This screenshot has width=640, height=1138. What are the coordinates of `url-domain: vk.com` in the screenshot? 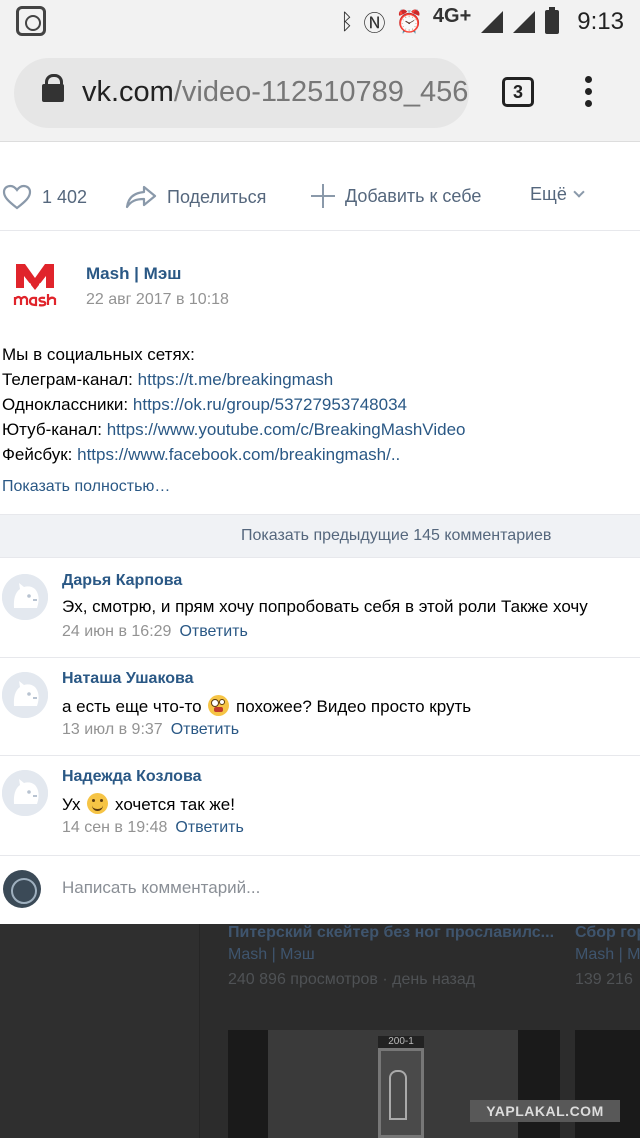 It's located at (128, 92).